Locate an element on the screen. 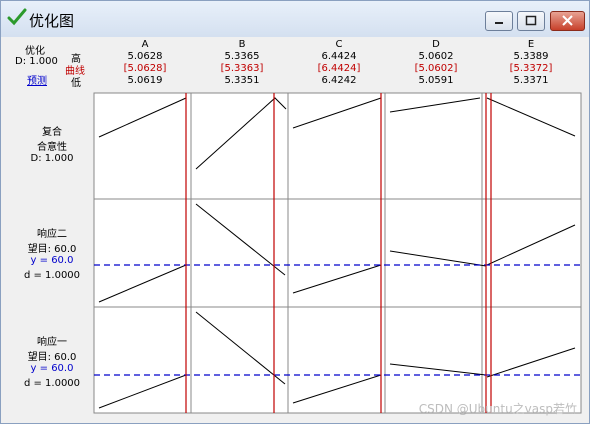 This screenshot has height=424, width=590. close-button is located at coordinates (567, 21).